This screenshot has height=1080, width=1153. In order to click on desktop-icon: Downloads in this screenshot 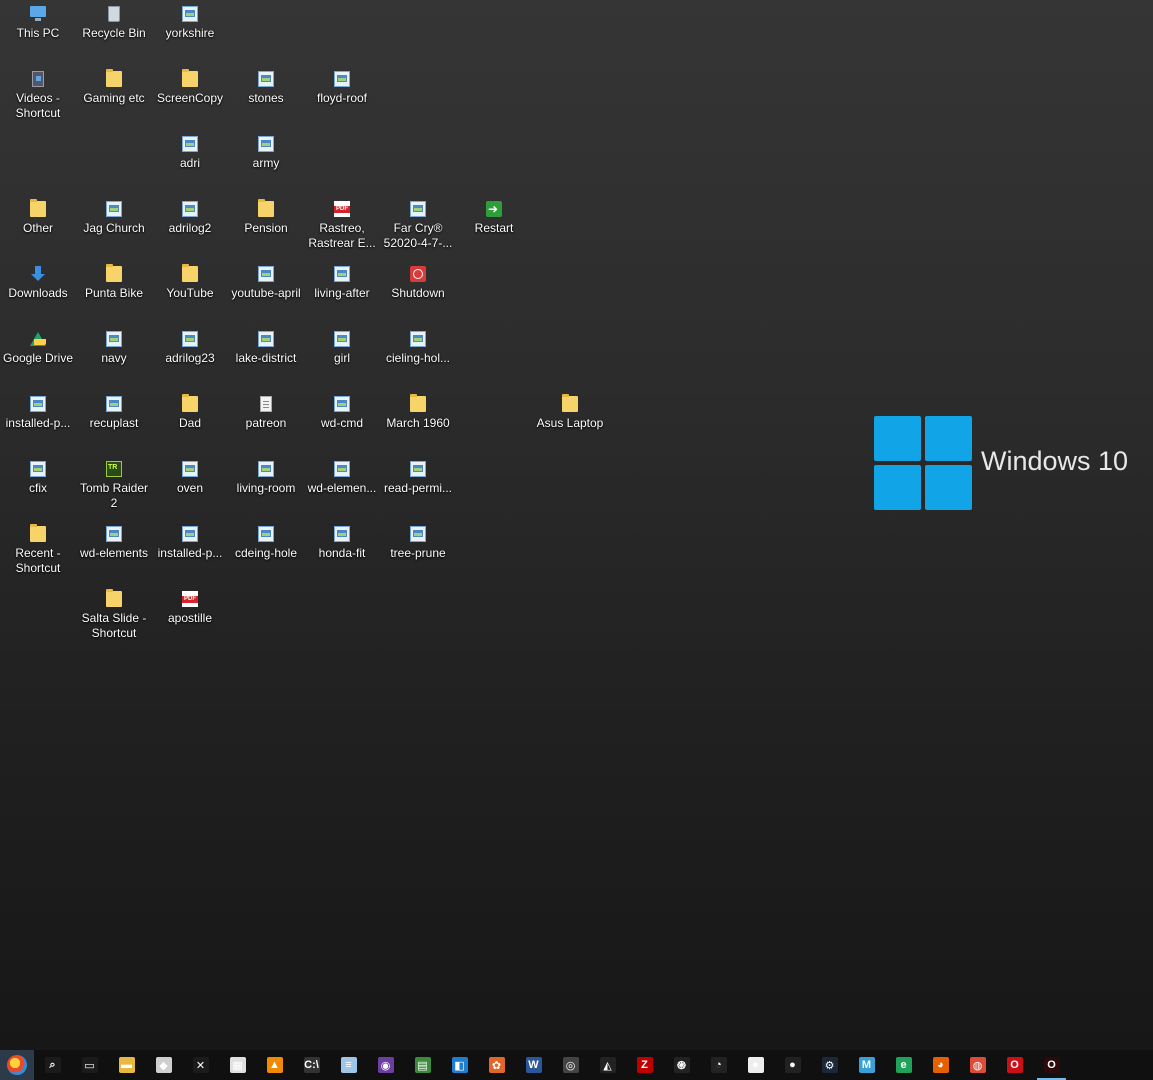, I will do `click(38, 280)`.